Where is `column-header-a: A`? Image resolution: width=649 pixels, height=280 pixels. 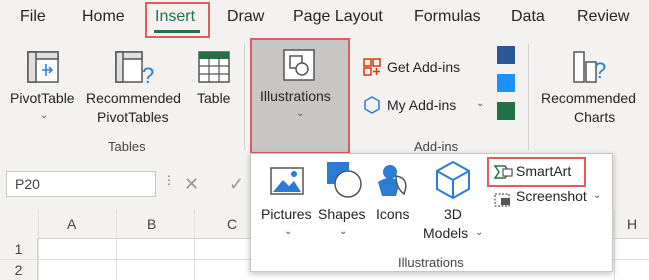
column-header-a: A is located at coordinates (71, 224).